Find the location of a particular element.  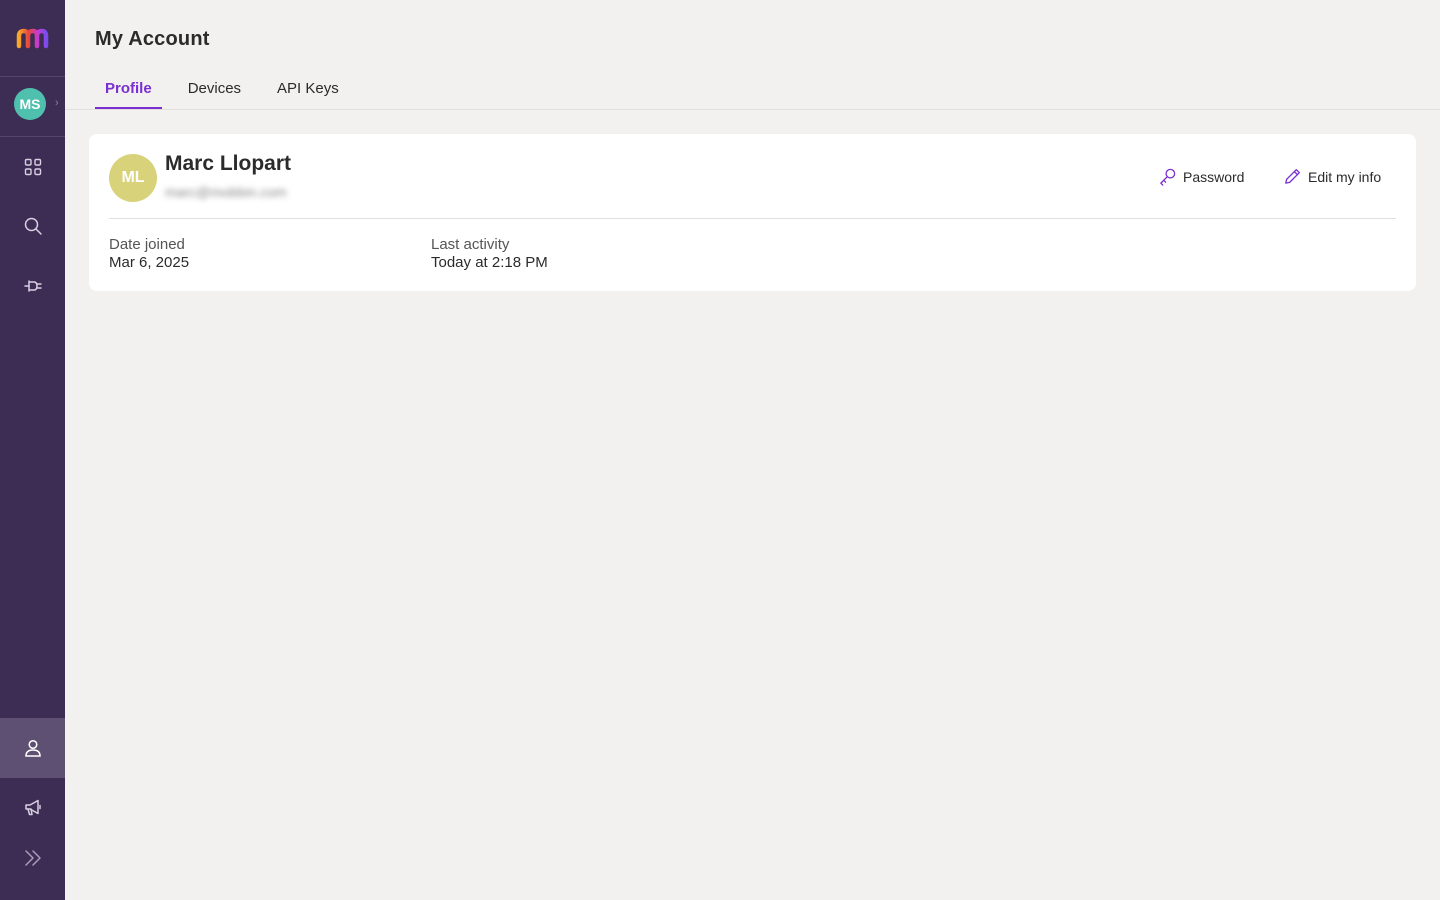

plug-icon is located at coordinates (32, 286).